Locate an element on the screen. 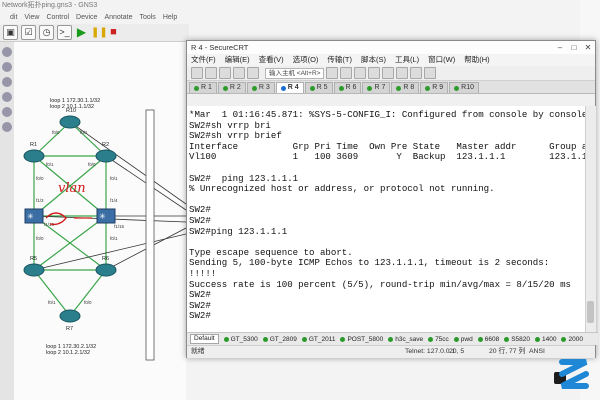  router-r2: R2 is located at coordinates (106, 152).